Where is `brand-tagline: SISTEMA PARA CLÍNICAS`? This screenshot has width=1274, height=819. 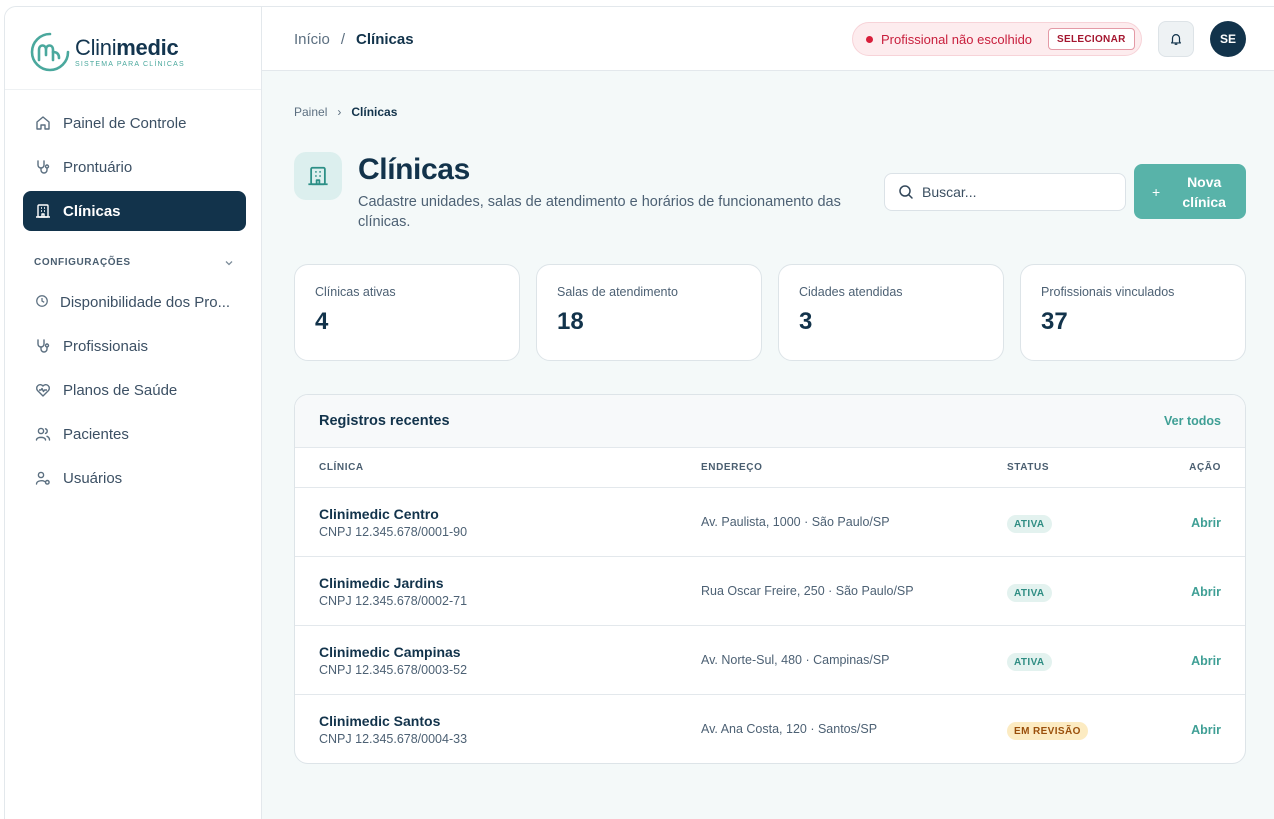
brand-tagline: SISTEMA PARA CLÍNICAS is located at coordinates (130, 64).